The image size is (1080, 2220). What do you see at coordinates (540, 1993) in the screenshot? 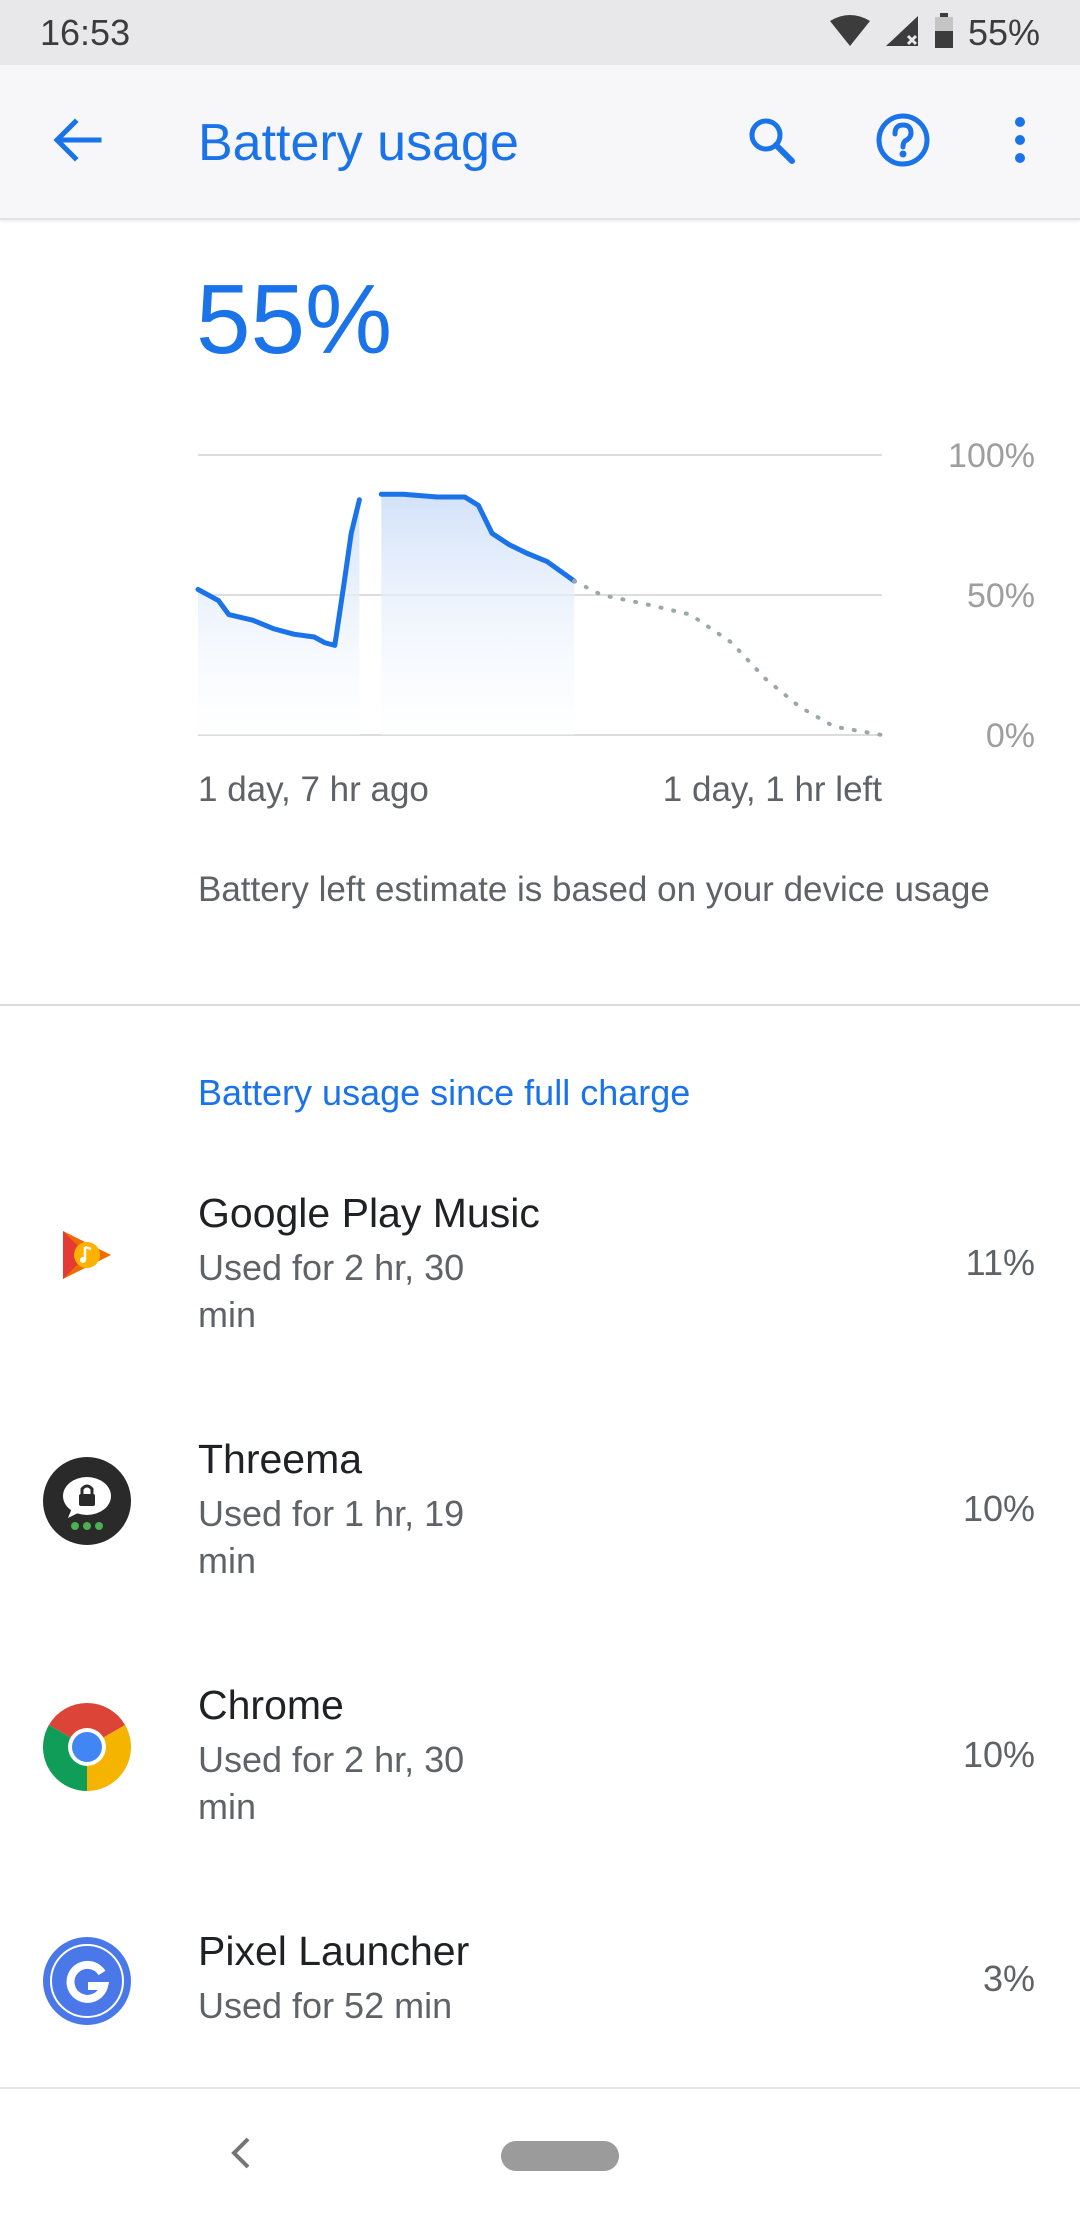
I see `app-row-pixel-launcher: Pixel Launcher Used for 52 min 3%` at bounding box center [540, 1993].